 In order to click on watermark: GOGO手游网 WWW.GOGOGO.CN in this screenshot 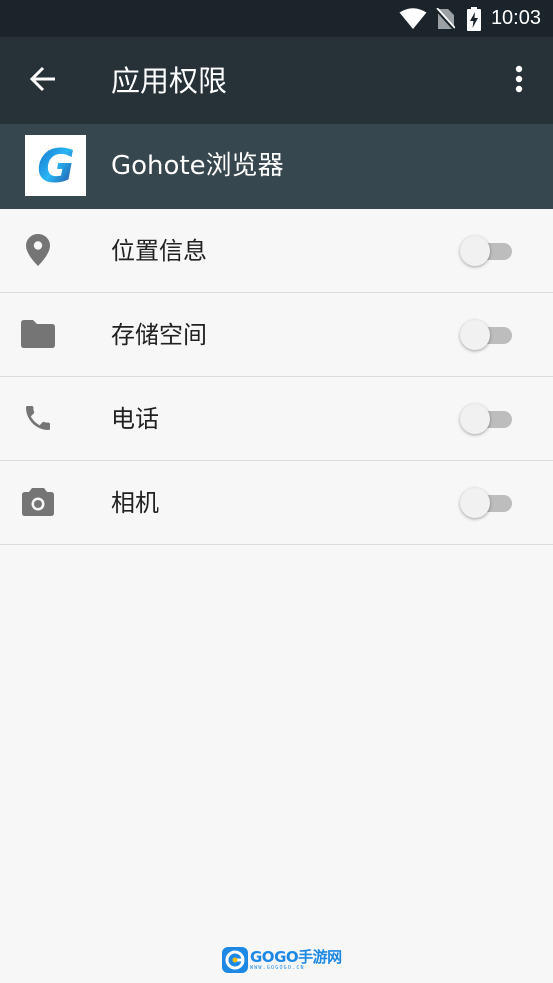, I will do `click(282, 960)`.